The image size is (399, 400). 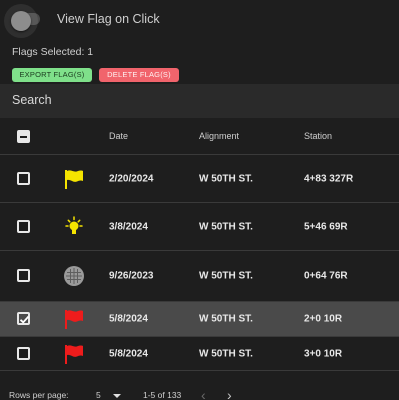 I want to click on row-date: 2/20/2024, so click(x=131, y=178).